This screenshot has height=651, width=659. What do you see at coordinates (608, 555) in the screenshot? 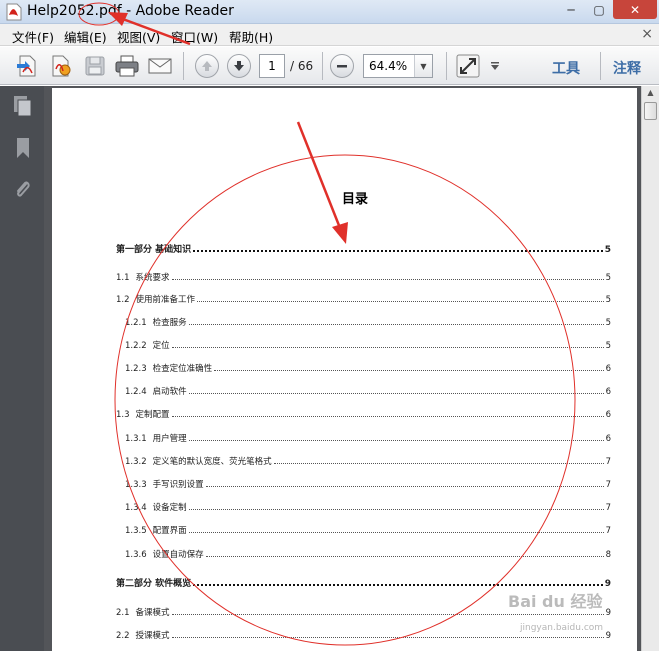
I see `toc-entry-page: 8` at bounding box center [608, 555].